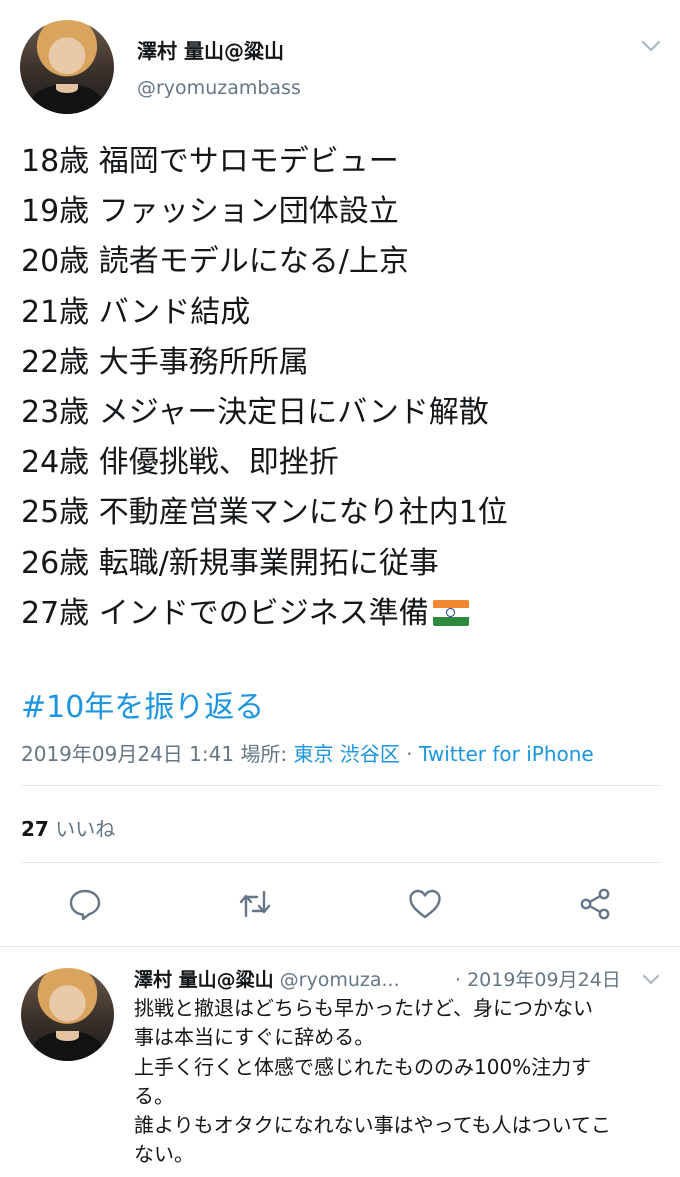 This screenshot has width=680, height=1177. I want to click on reply-line: 挑戦と撤退はどちらも早かったけど、身につかない, so click(363, 1008).